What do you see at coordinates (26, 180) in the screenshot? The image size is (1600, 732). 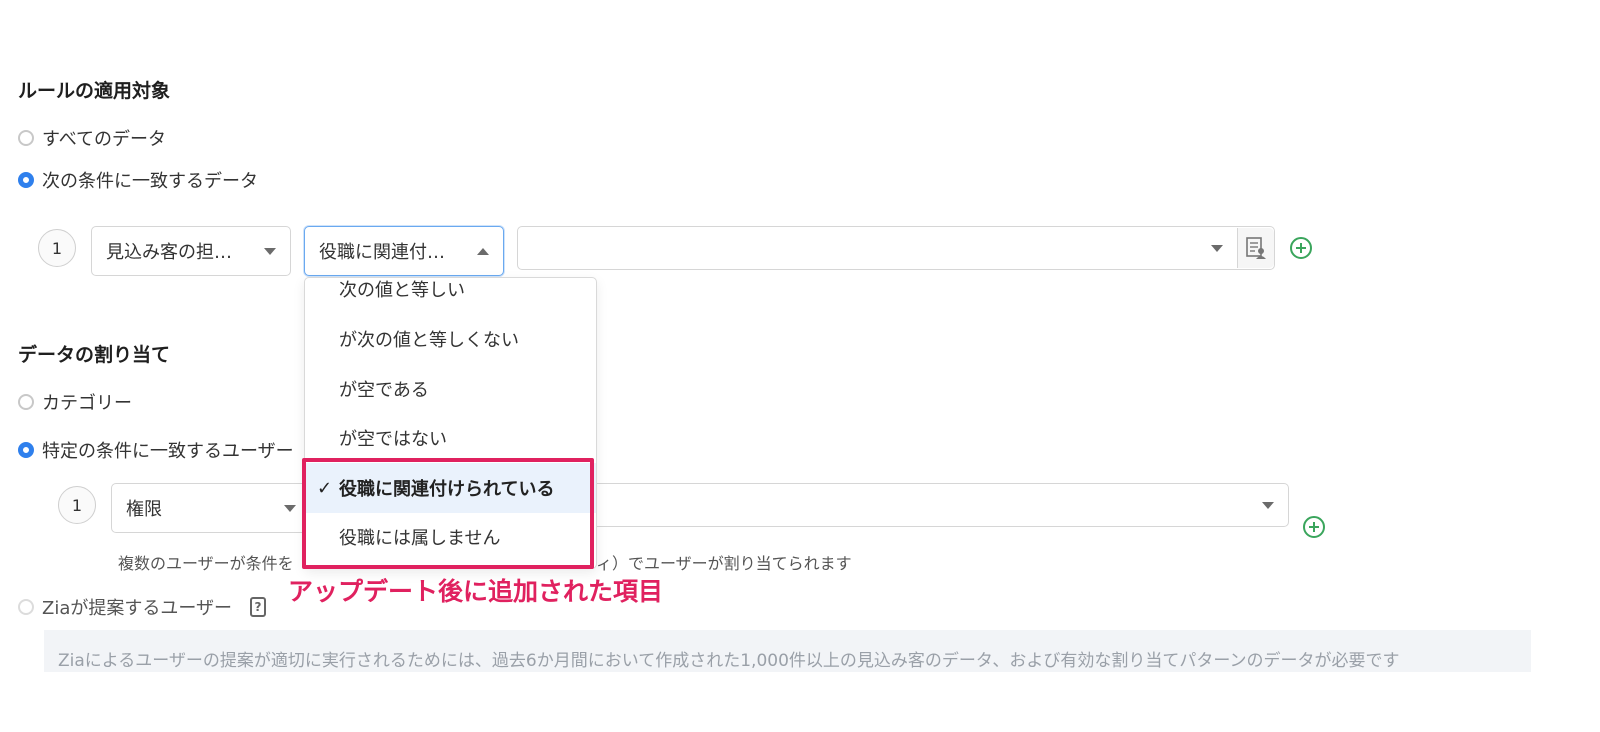 I see `radio-matching-data-indicator` at bounding box center [26, 180].